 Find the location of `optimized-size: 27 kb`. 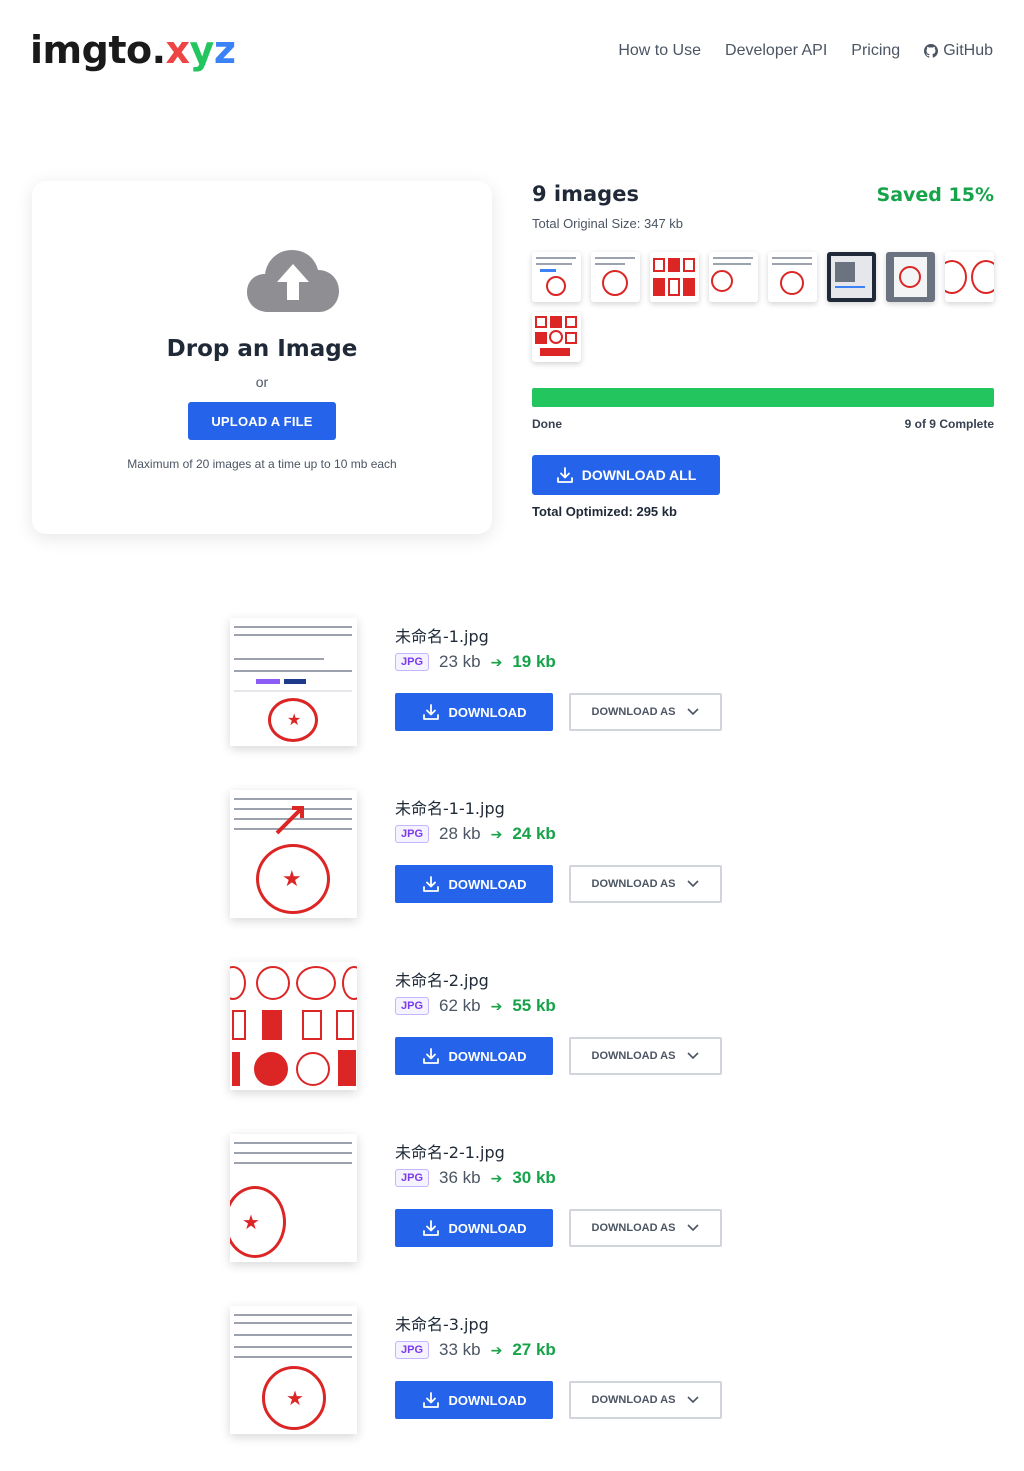

optimized-size: 27 kb is located at coordinates (534, 1349).